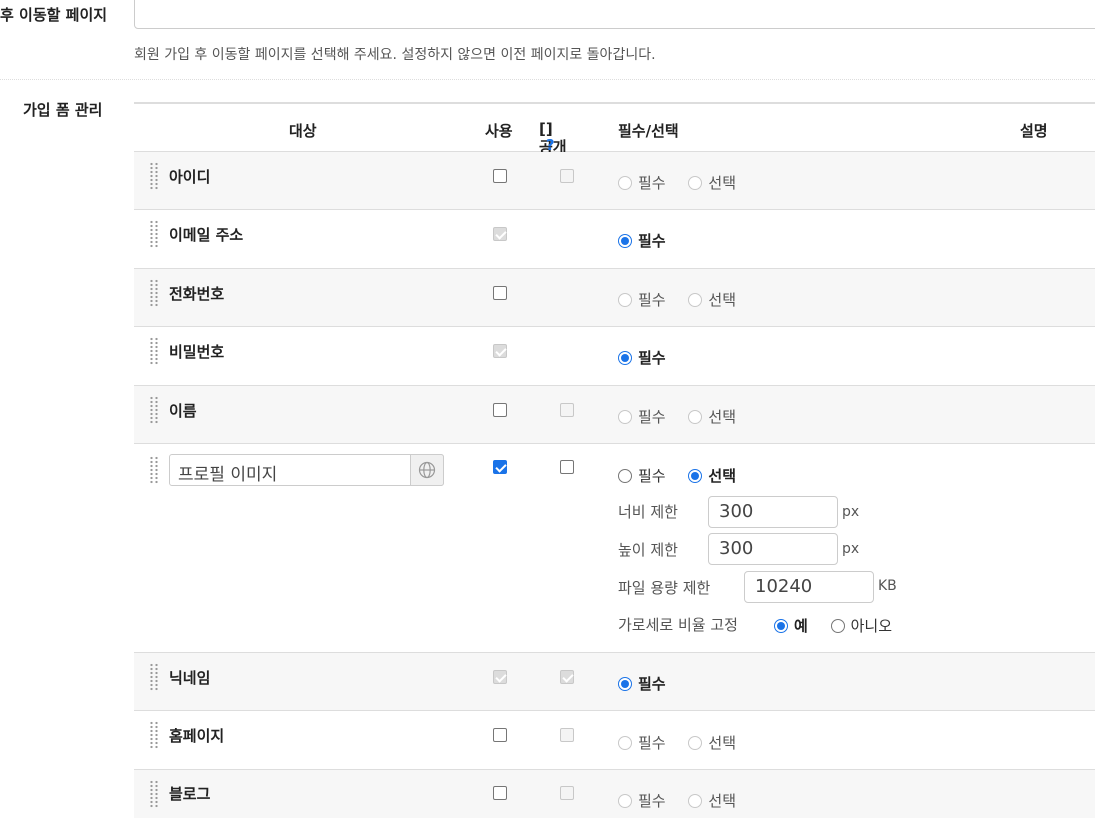 The height and width of the screenshot is (818, 1095). Describe the element at coordinates (614, 298) in the screenshot. I see `table-row-phone: 전화번호 필수 선택` at that location.